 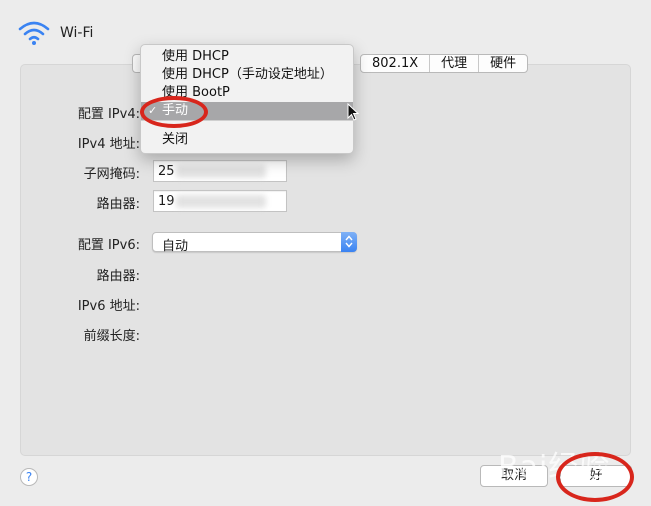 What do you see at coordinates (166, 201) in the screenshot?
I see `router-value: 19` at bounding box center [166, 201].